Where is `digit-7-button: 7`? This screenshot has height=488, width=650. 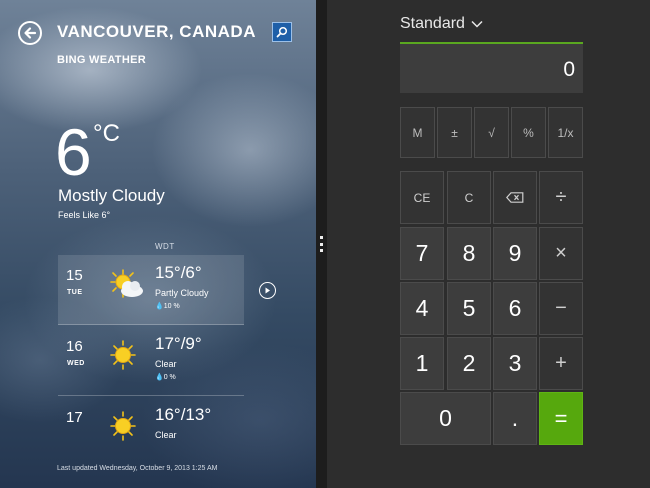
digit-7-button: 7 is located at coordinates (422, 253).